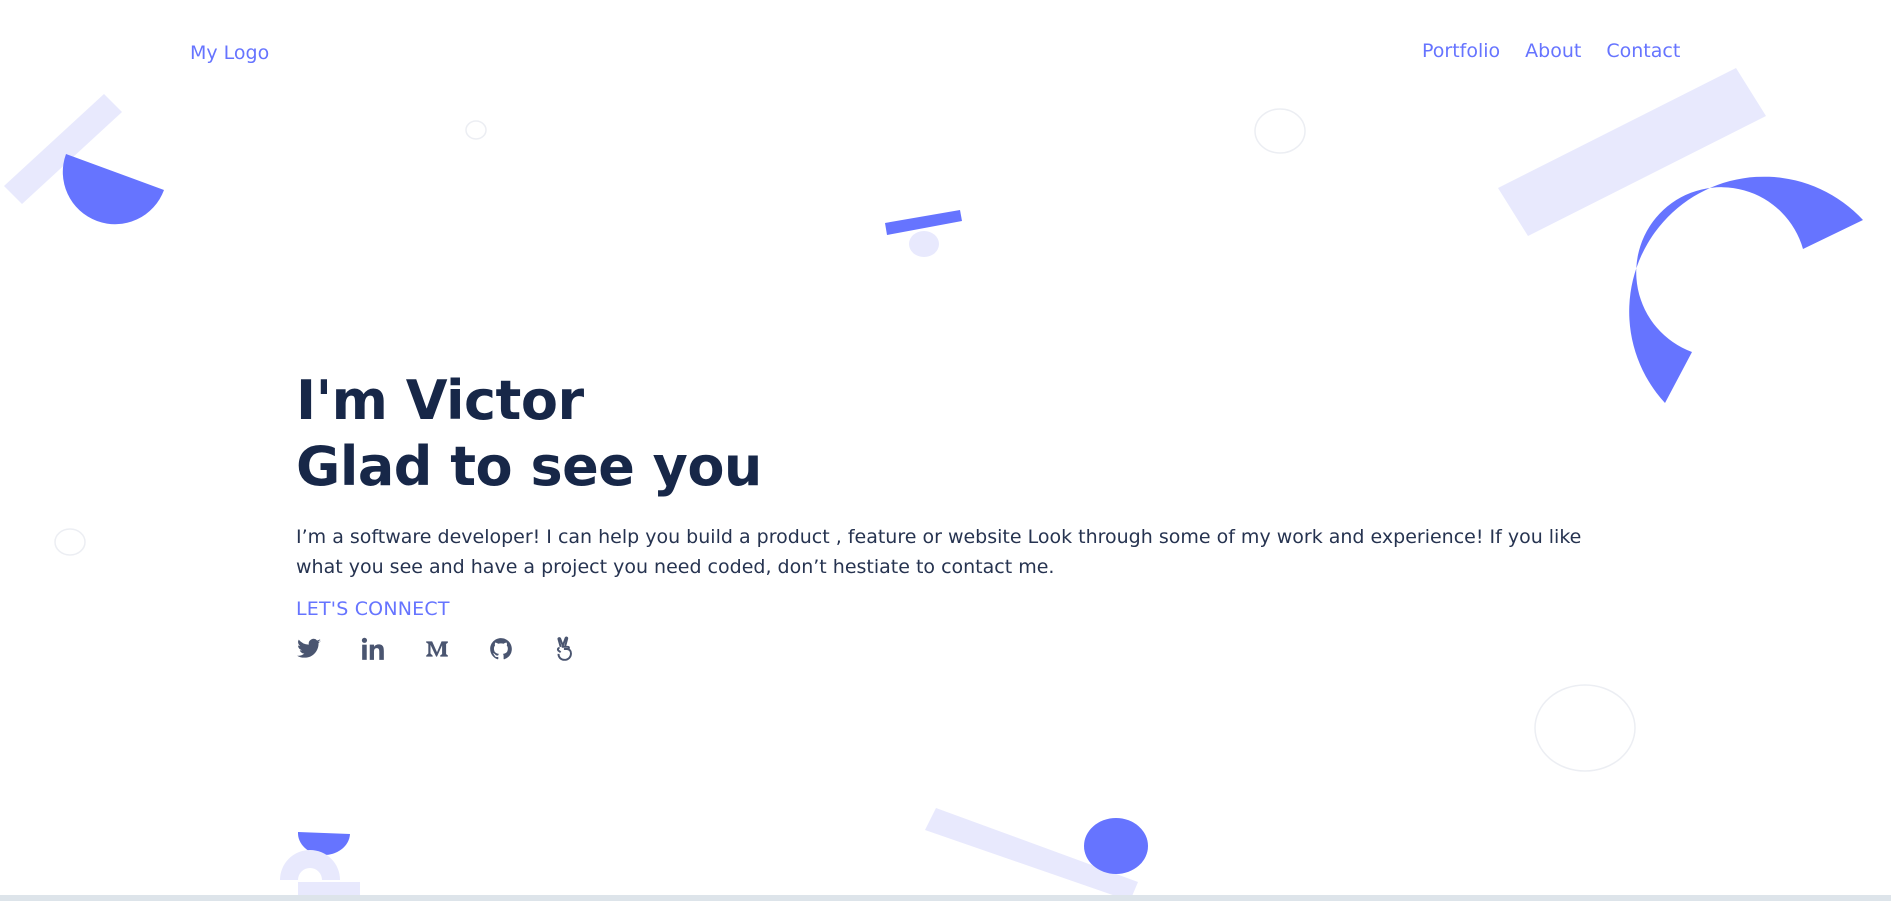 The width and height of the screenshot is (1891, 901). Describe the element at coordinates (1280, 131) in the screenshot. I see `deco-ring-top` at that location.